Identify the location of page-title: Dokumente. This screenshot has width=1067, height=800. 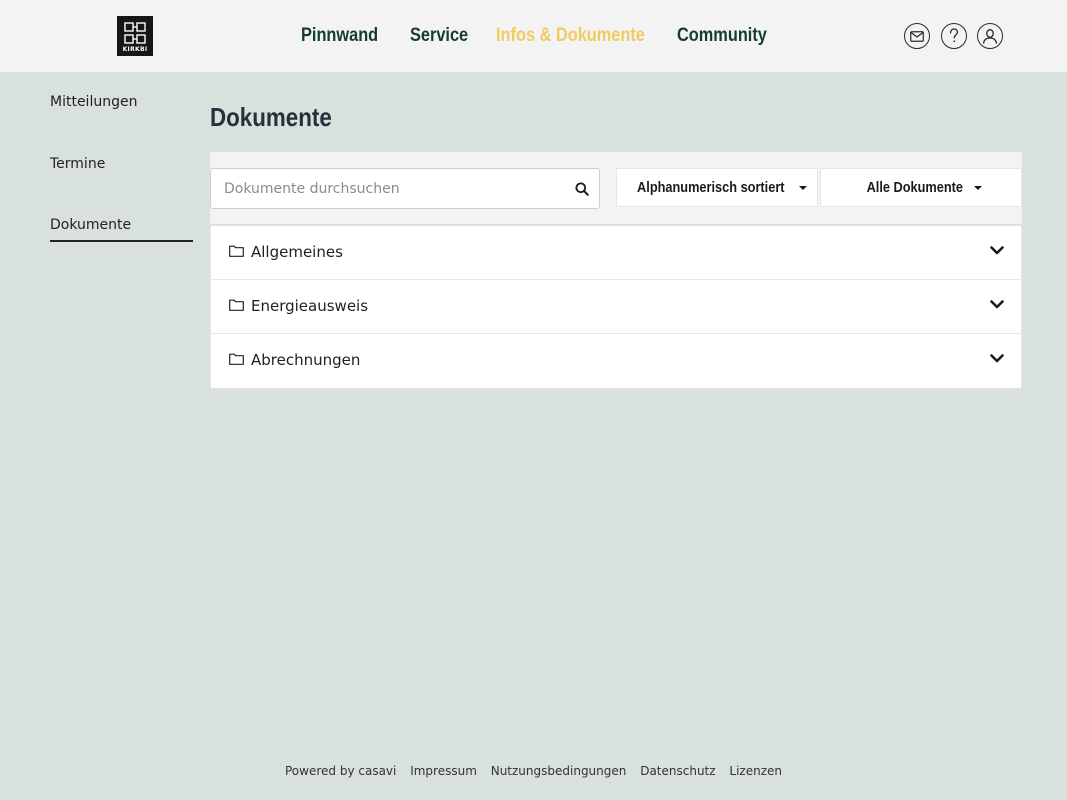
(271, 117).